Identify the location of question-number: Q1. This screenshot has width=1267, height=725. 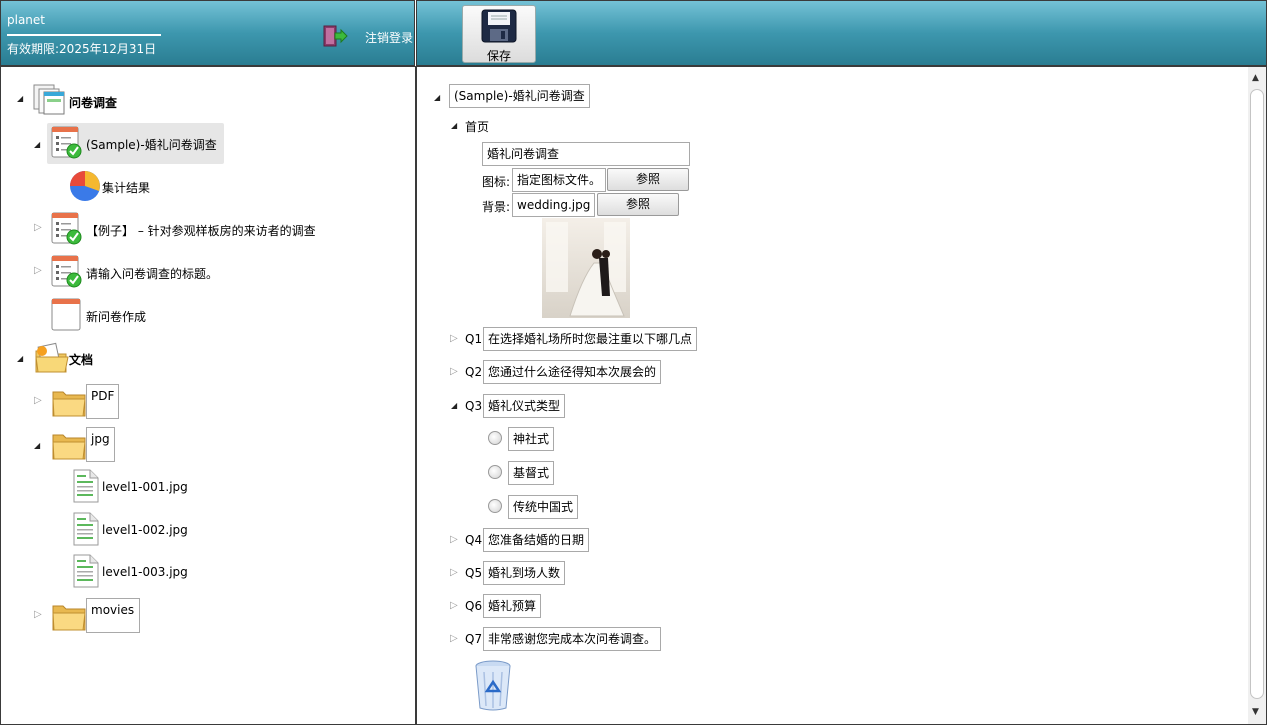
(474, 339).